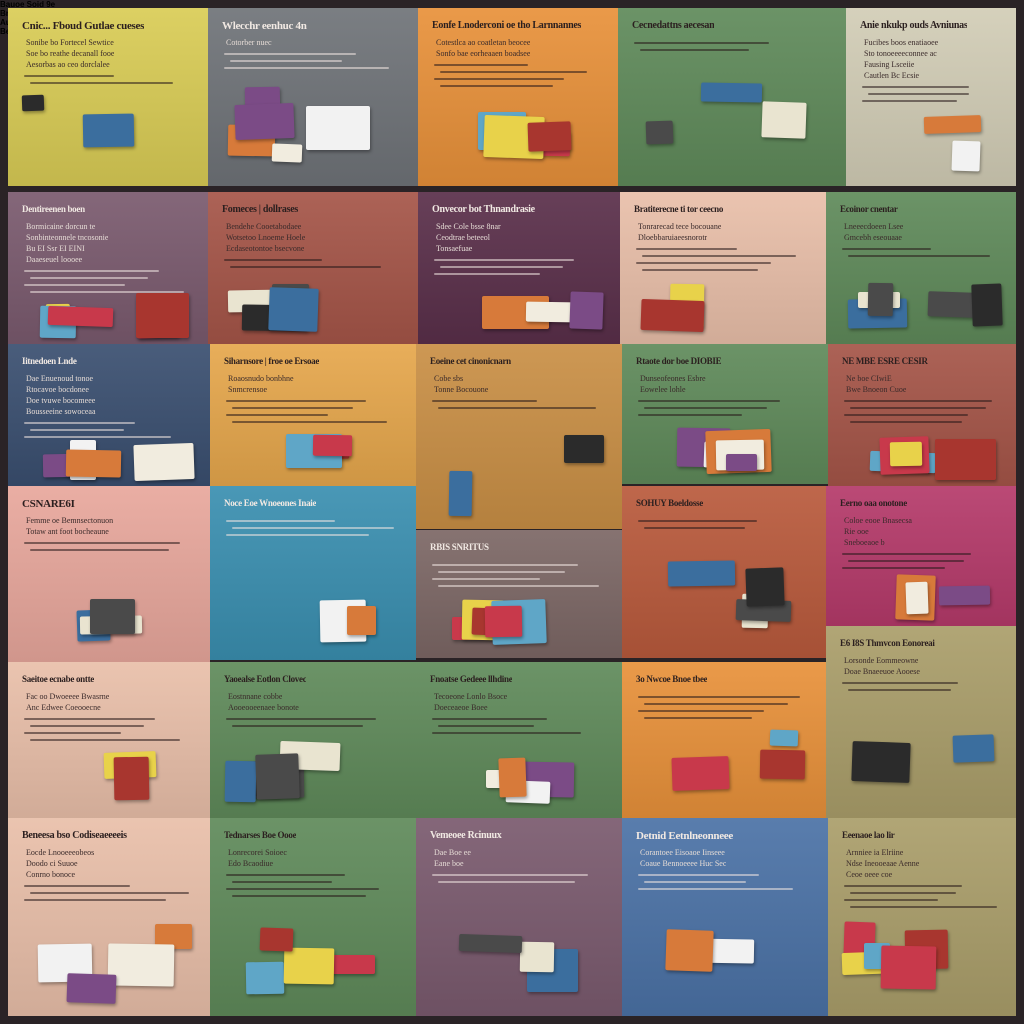 The height and width of the screenshot is (1024, 1024). What do you see at coordinates (68, 64) in the screenshot?
I see `poster-body-text: Aesorbas ao ceo dorclalee` at bounding box center [68, 64].